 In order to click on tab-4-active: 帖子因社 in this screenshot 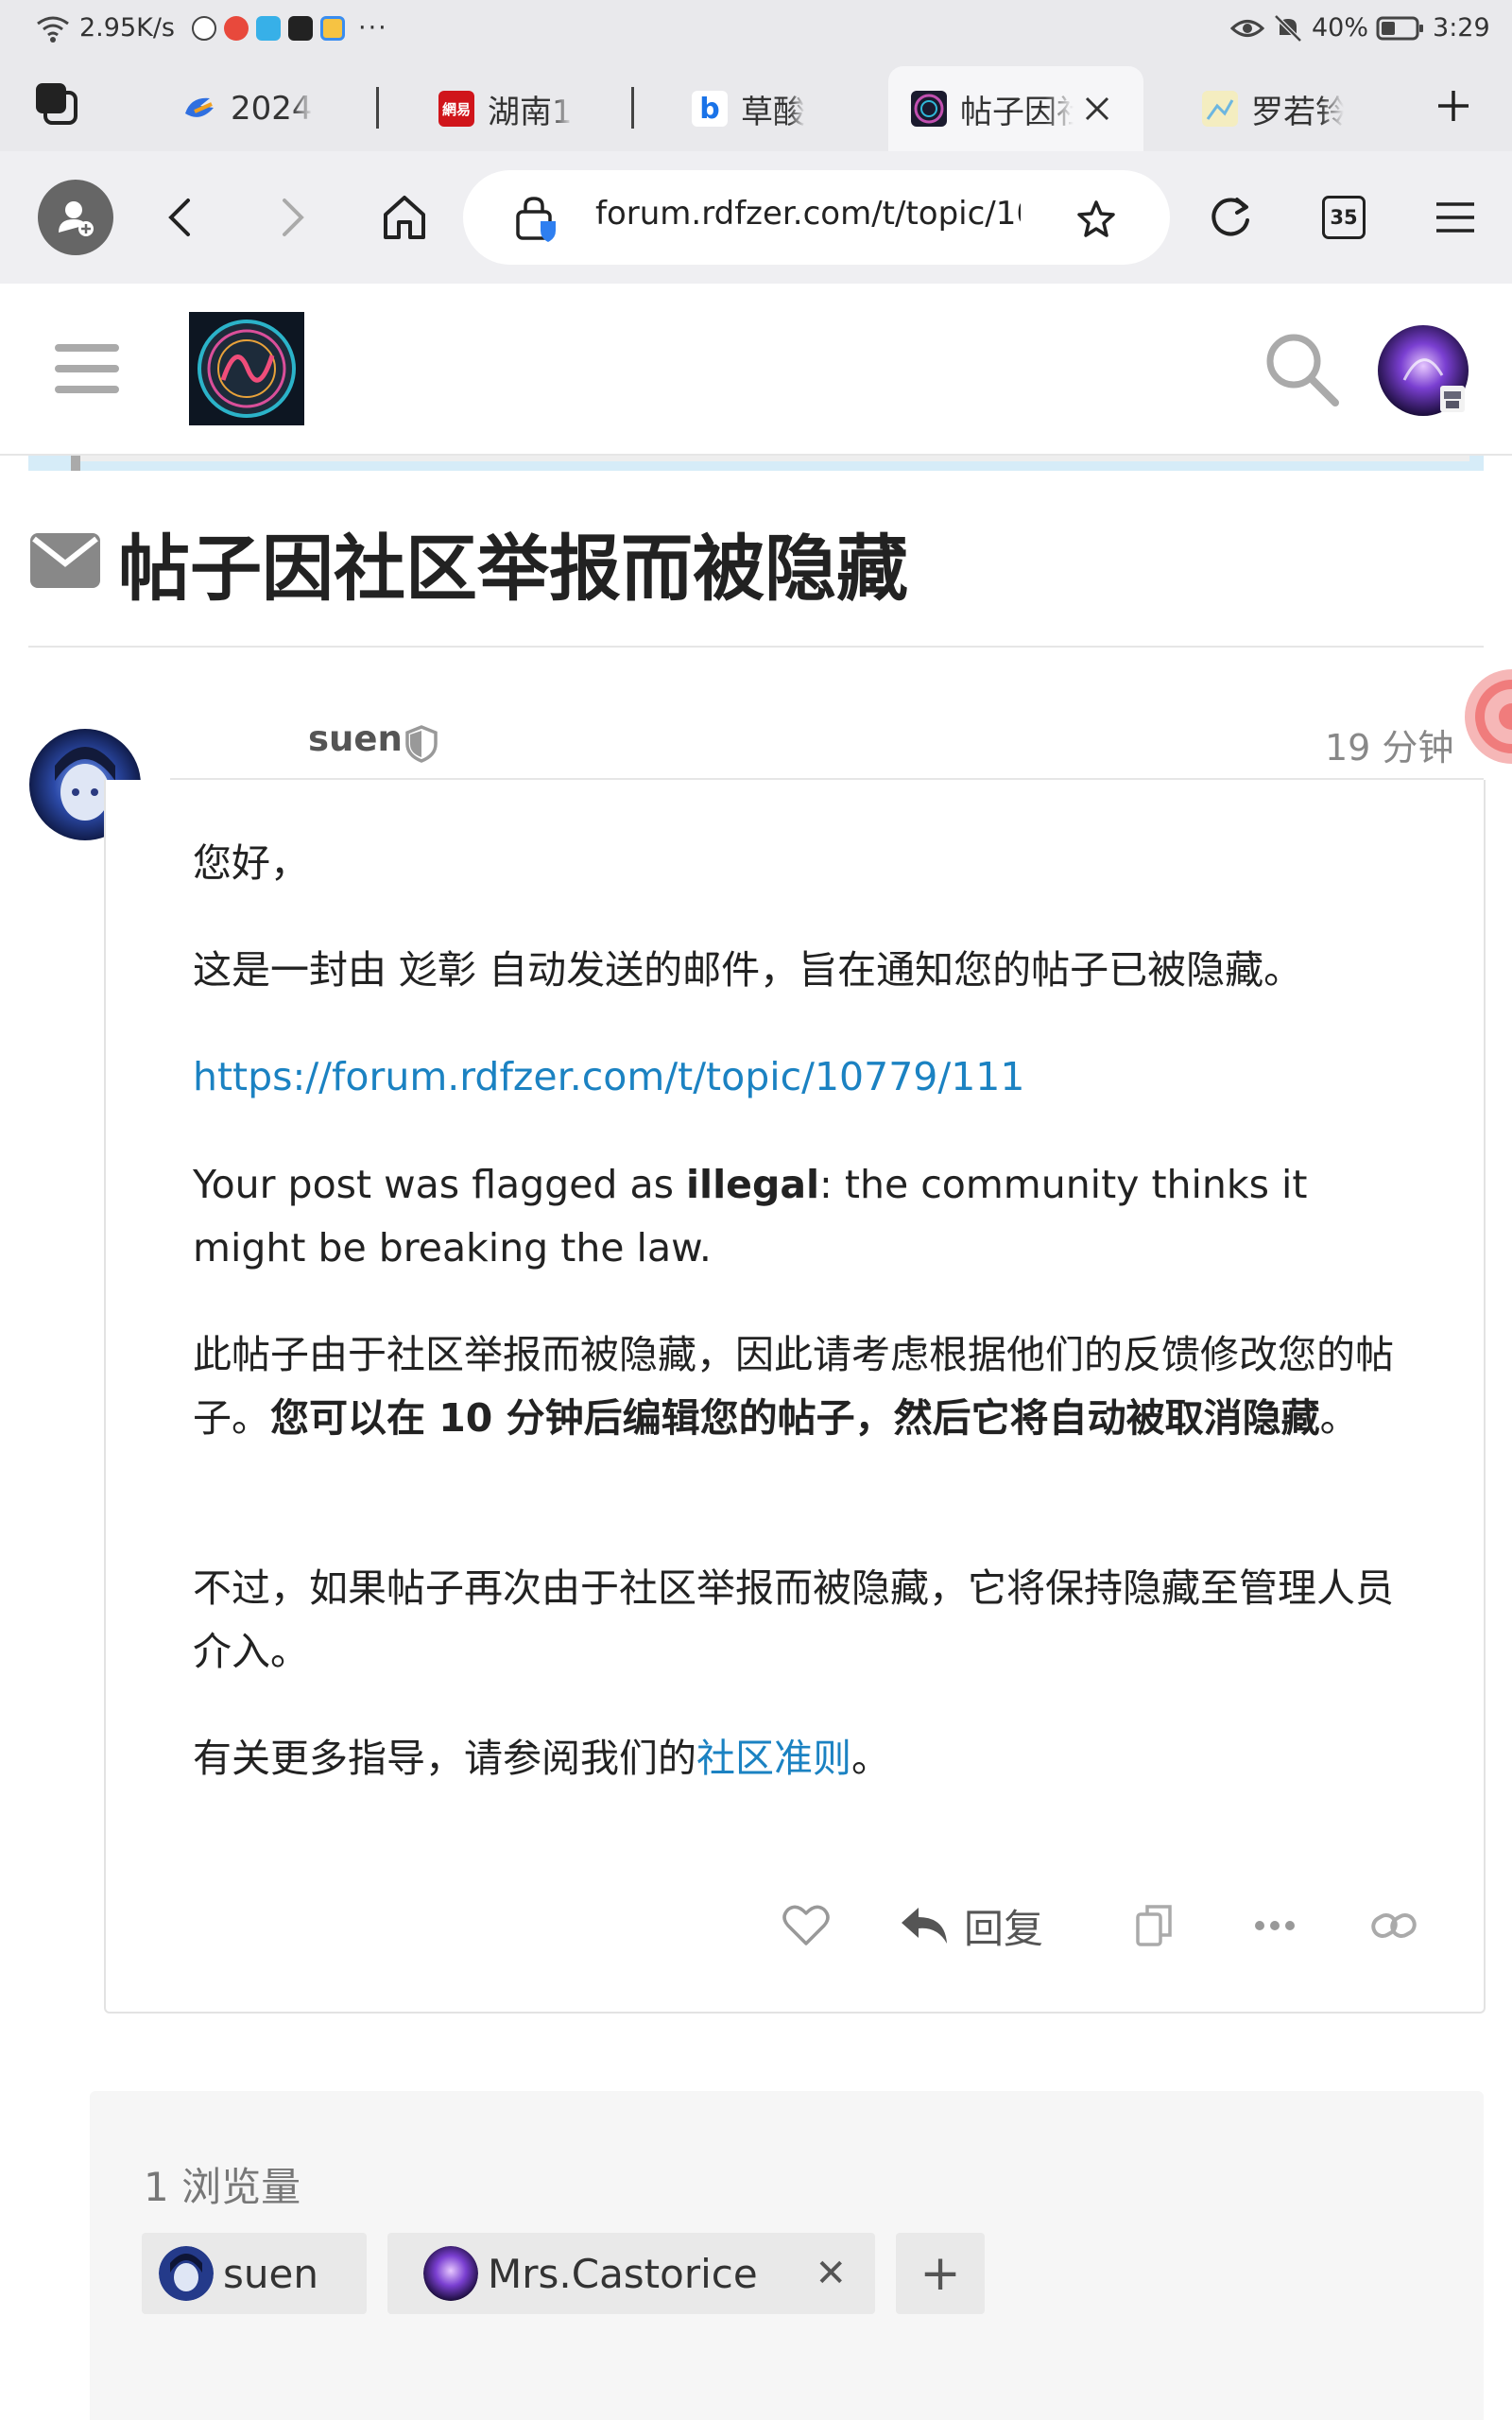, I will do `click(1015, 108)`.